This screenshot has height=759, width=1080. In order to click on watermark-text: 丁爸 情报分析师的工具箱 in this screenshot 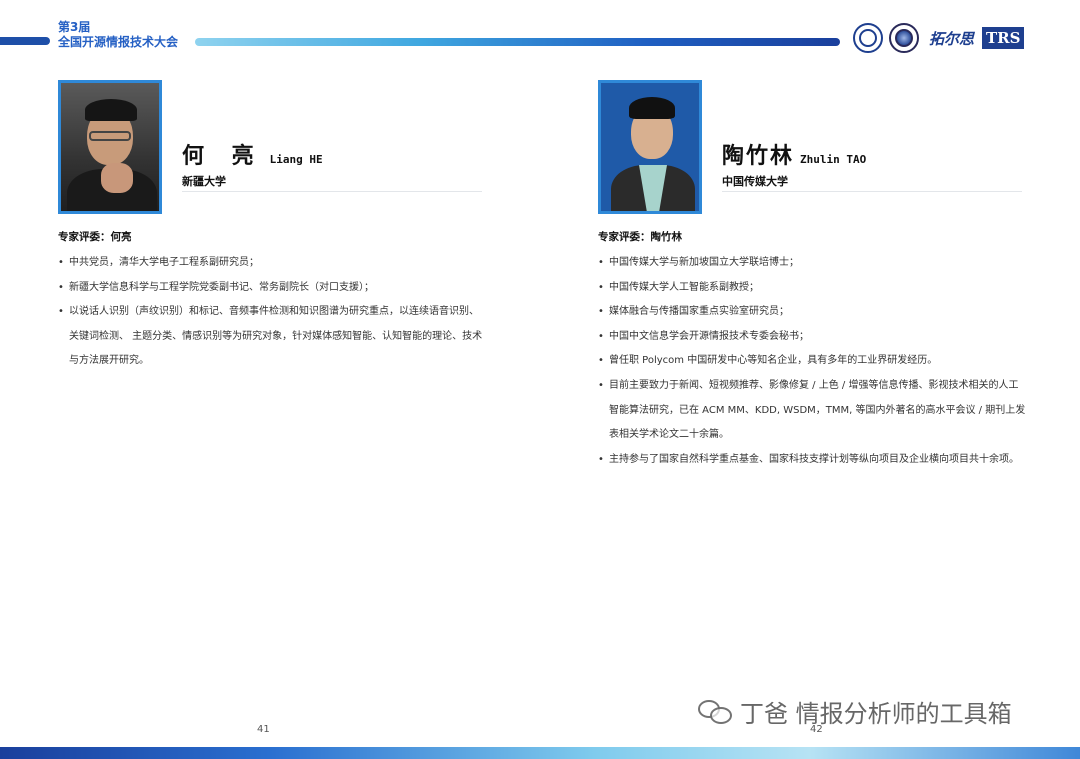, I will do `click(876, 714)`.